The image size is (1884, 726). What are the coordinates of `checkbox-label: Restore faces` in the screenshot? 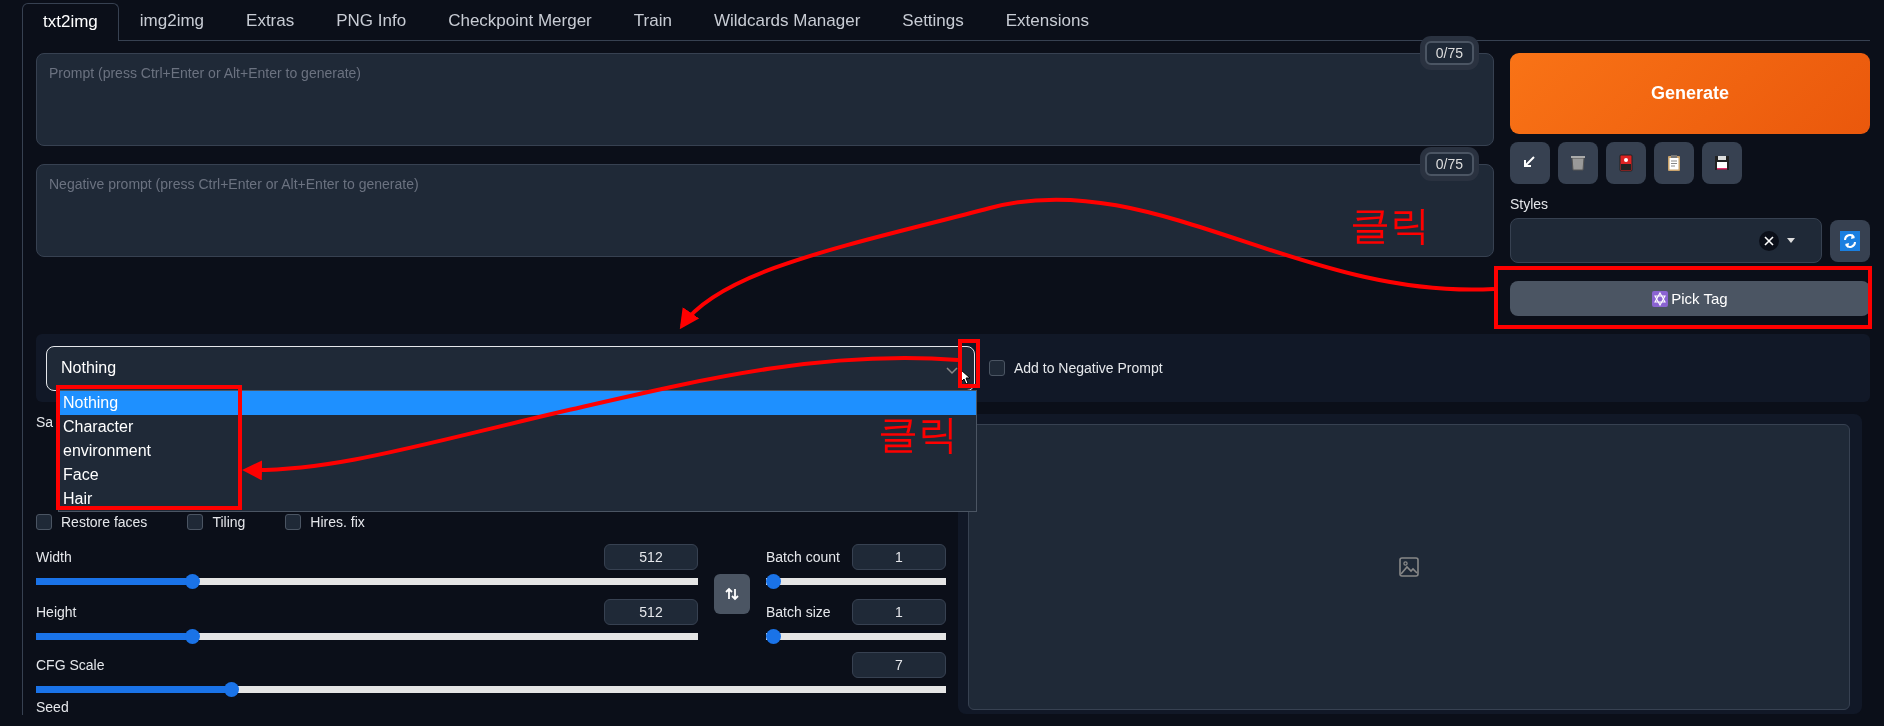 It's located at (104, 522).